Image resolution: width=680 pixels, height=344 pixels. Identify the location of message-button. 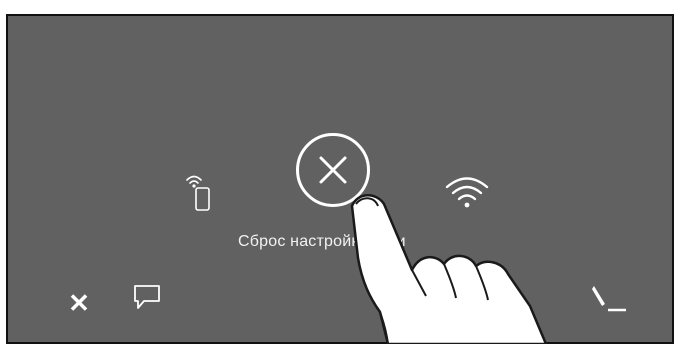
(147, 297).